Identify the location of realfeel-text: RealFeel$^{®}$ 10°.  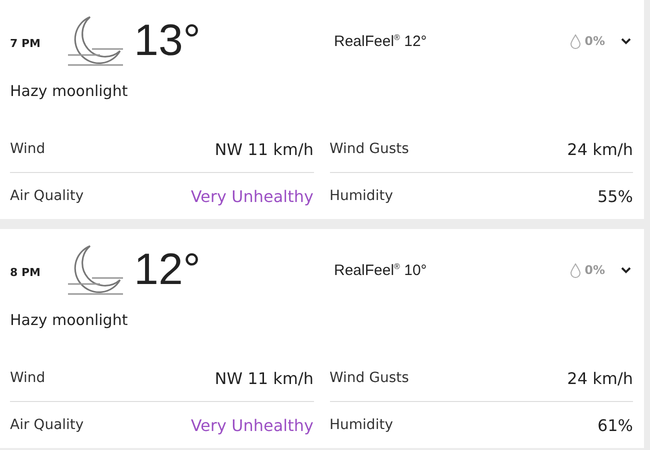
(381, 270).